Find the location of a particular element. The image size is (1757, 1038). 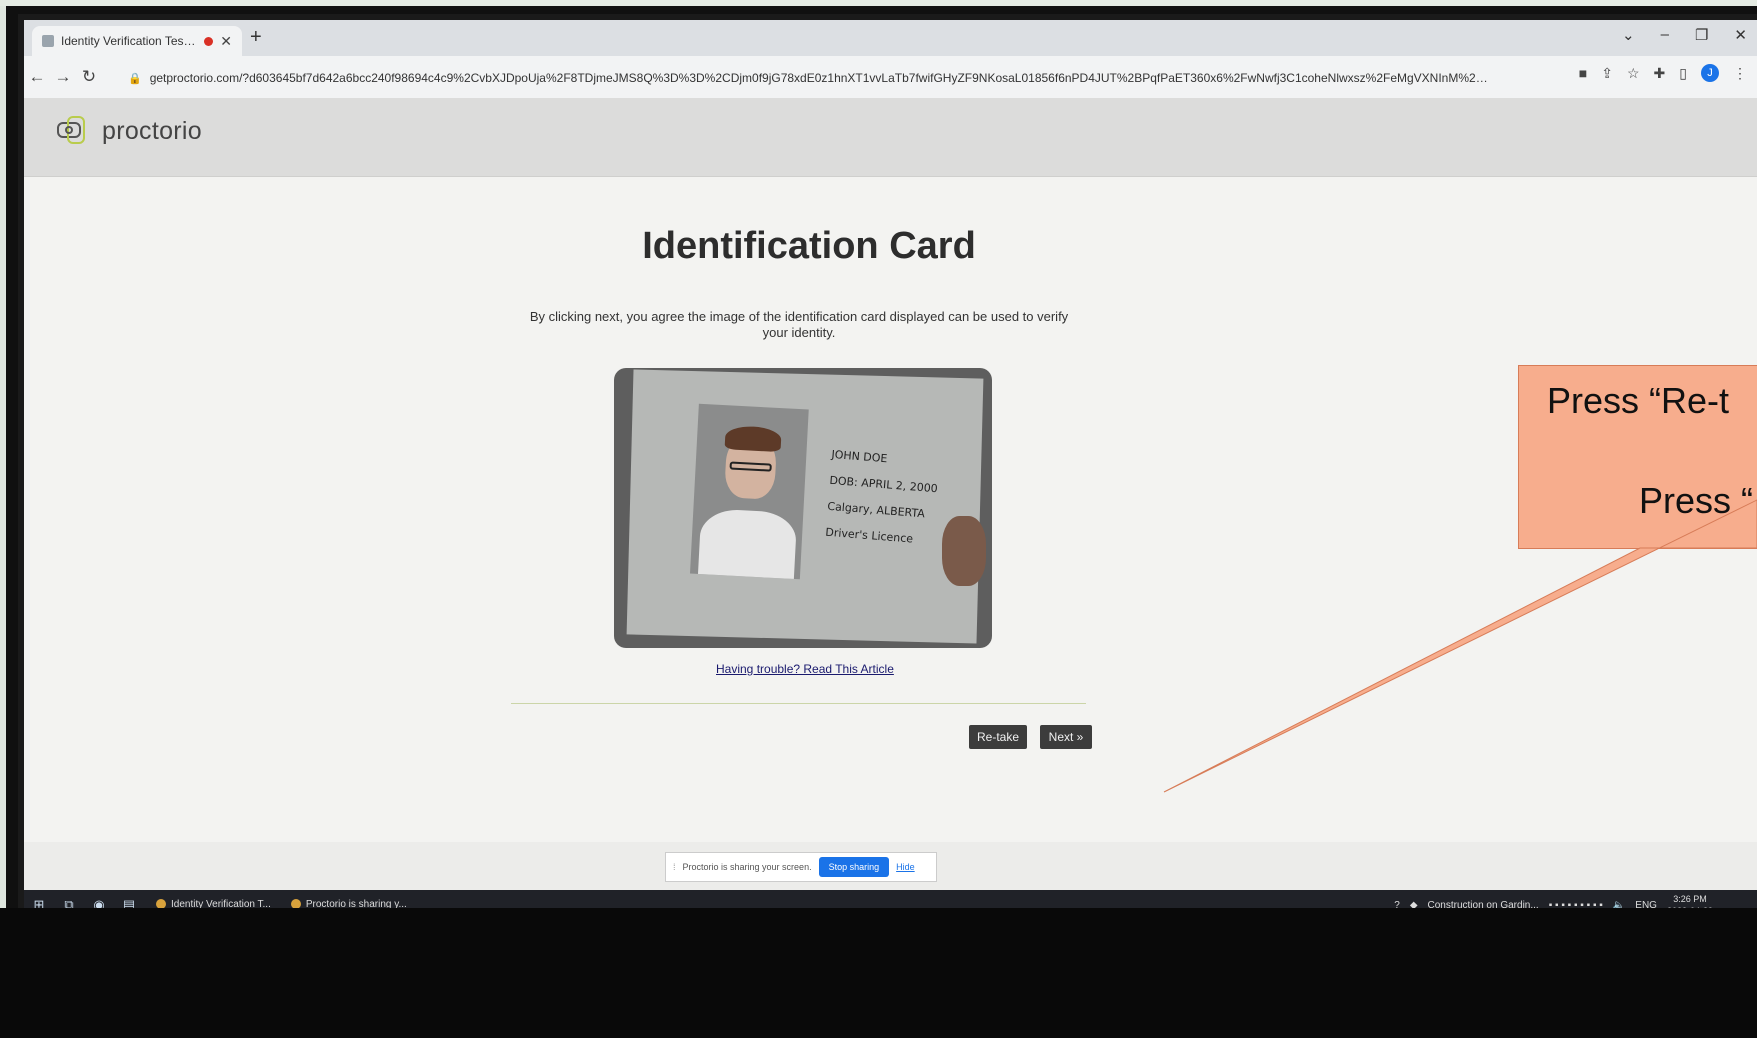

callout-pointer is located at coordinates (1460, 646).